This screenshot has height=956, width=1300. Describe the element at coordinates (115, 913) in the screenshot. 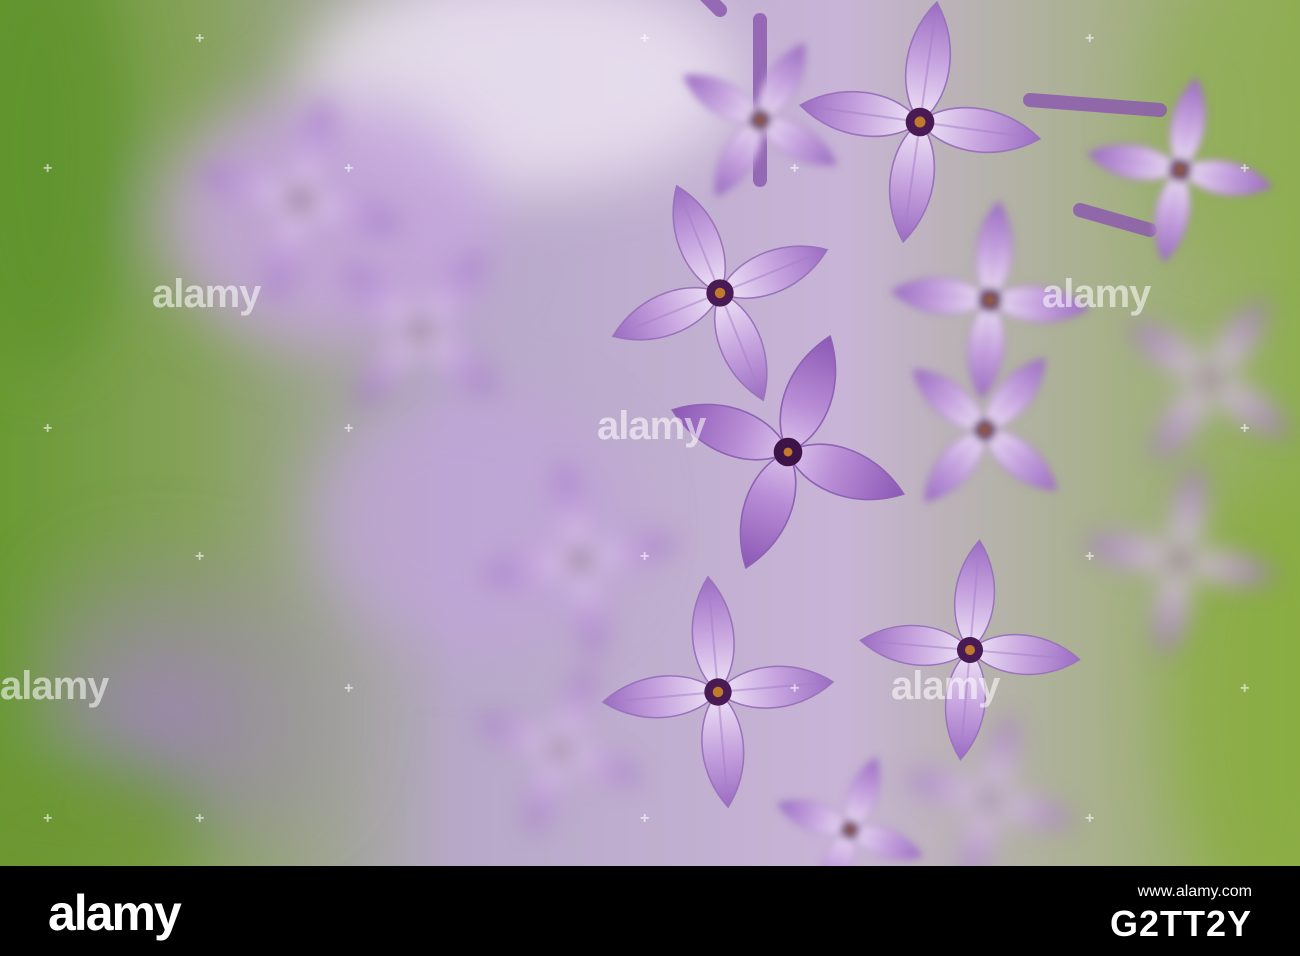

I see `alamy-logo: alamy` at that location.